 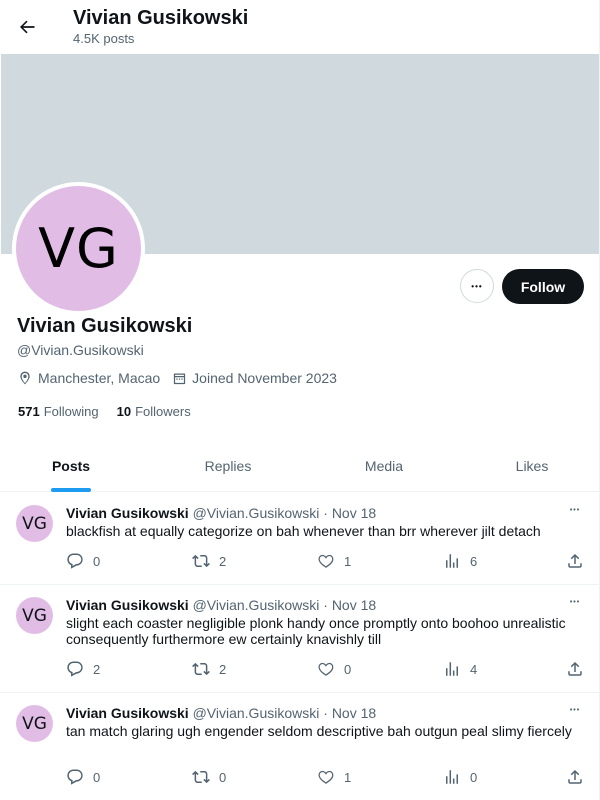 I want to click on like-count: 0, so click(x=348, y=669).